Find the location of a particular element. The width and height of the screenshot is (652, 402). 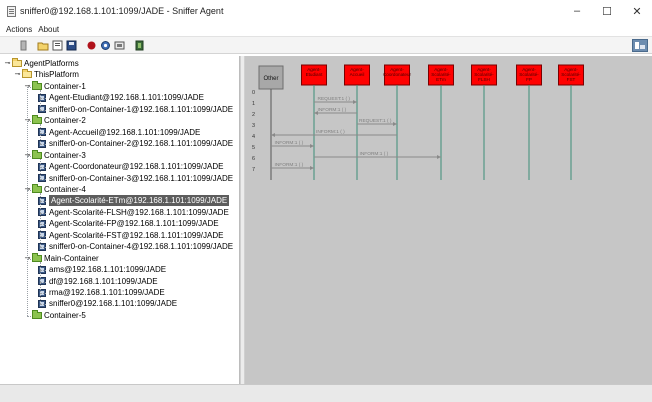

menu-about: About is located at coordinates (48, 29).